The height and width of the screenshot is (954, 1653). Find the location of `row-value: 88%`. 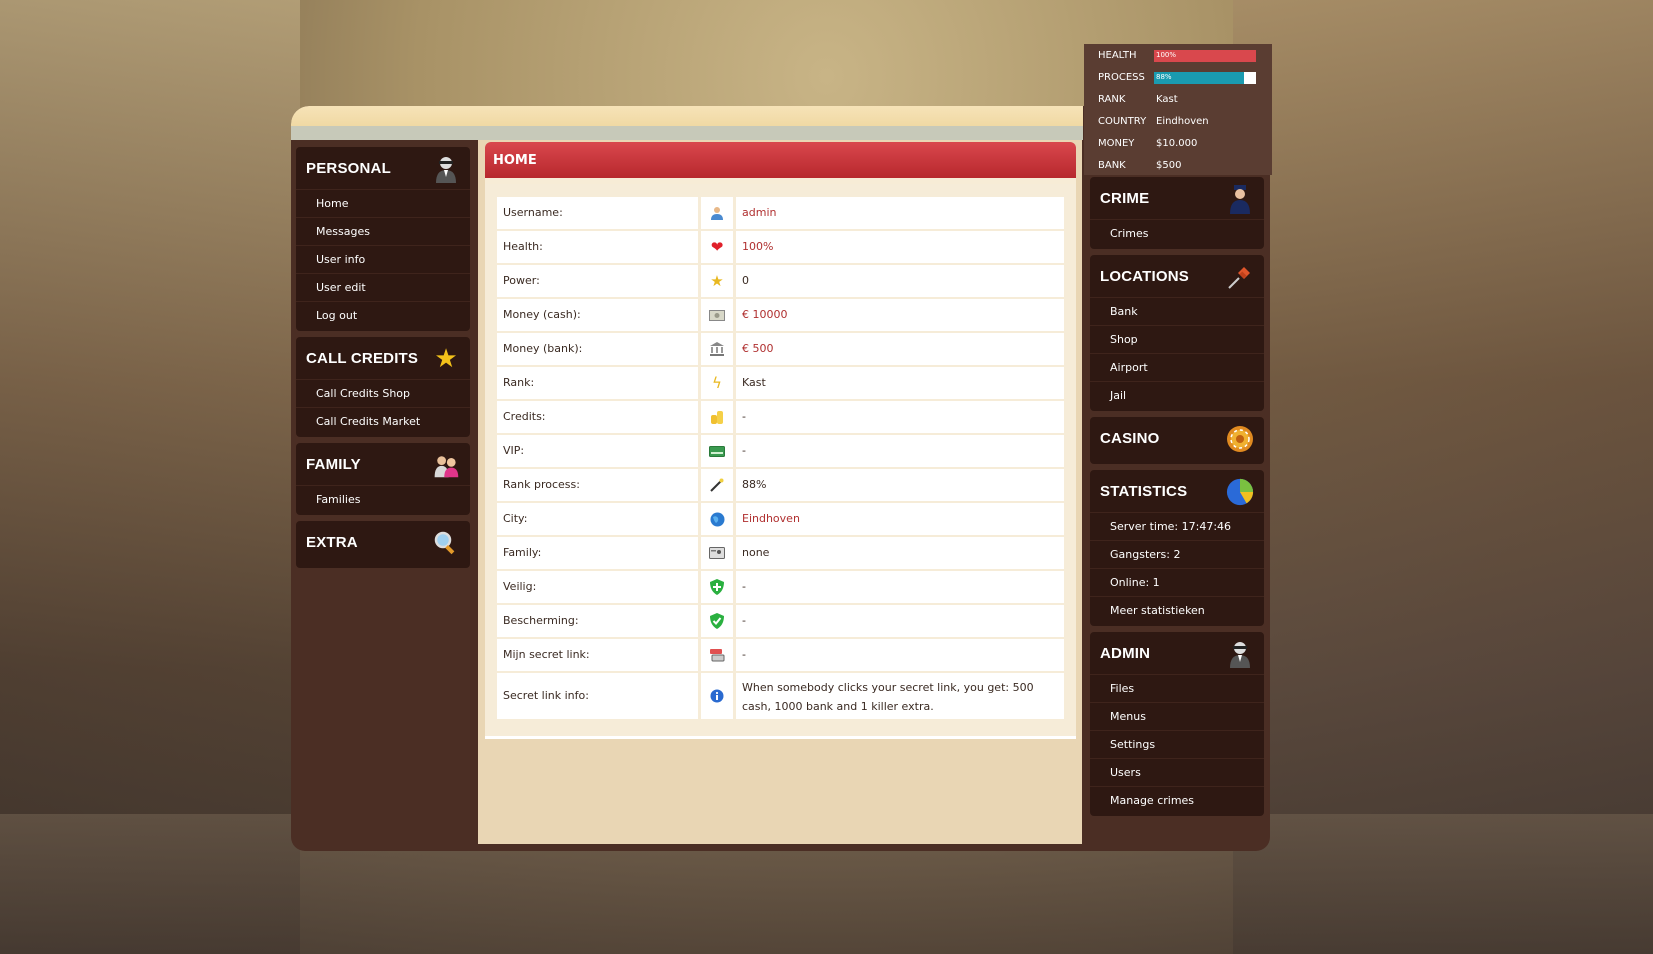

row-value: 88% is located at coordinates (900, 485).